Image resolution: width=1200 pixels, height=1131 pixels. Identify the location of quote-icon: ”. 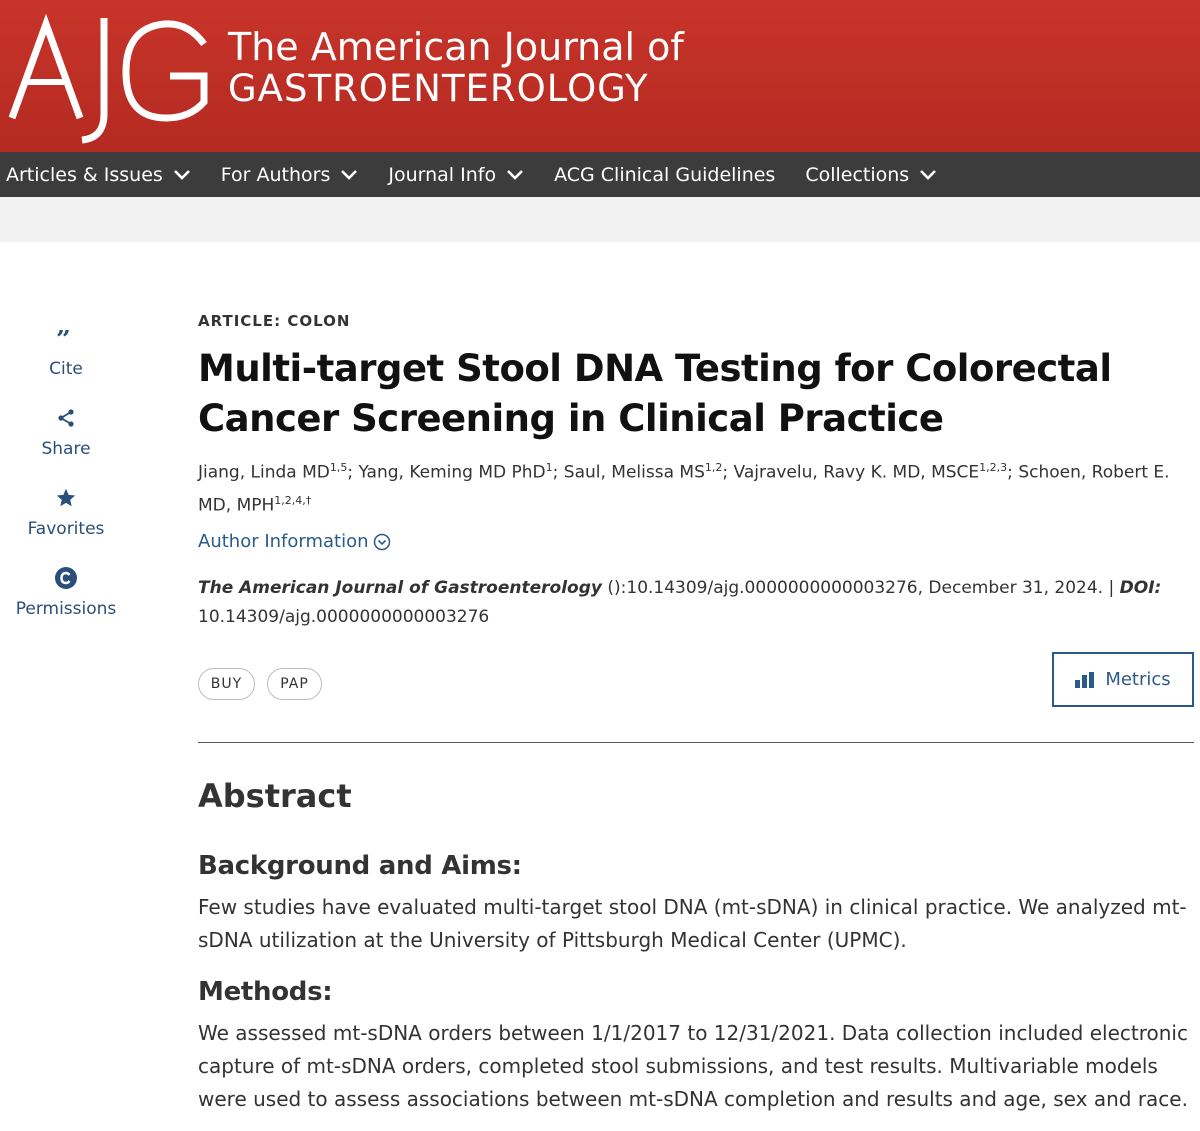
(66, 338).